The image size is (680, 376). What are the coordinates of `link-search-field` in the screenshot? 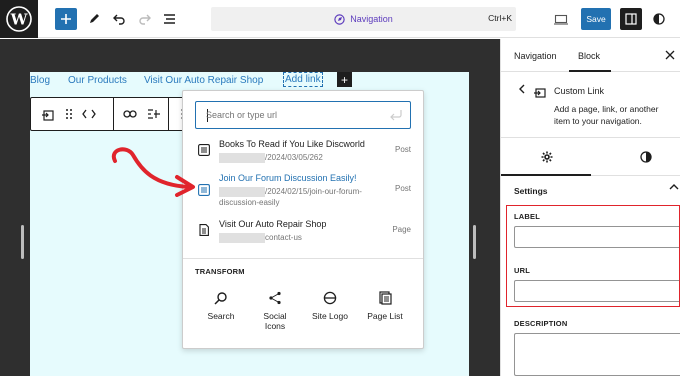 It's located at (303, 115).